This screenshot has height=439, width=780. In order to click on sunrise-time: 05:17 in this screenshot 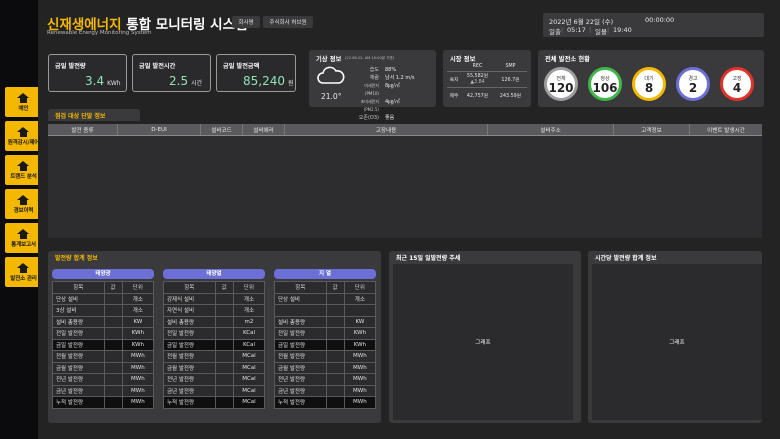, I will do `click(576, 30)`.